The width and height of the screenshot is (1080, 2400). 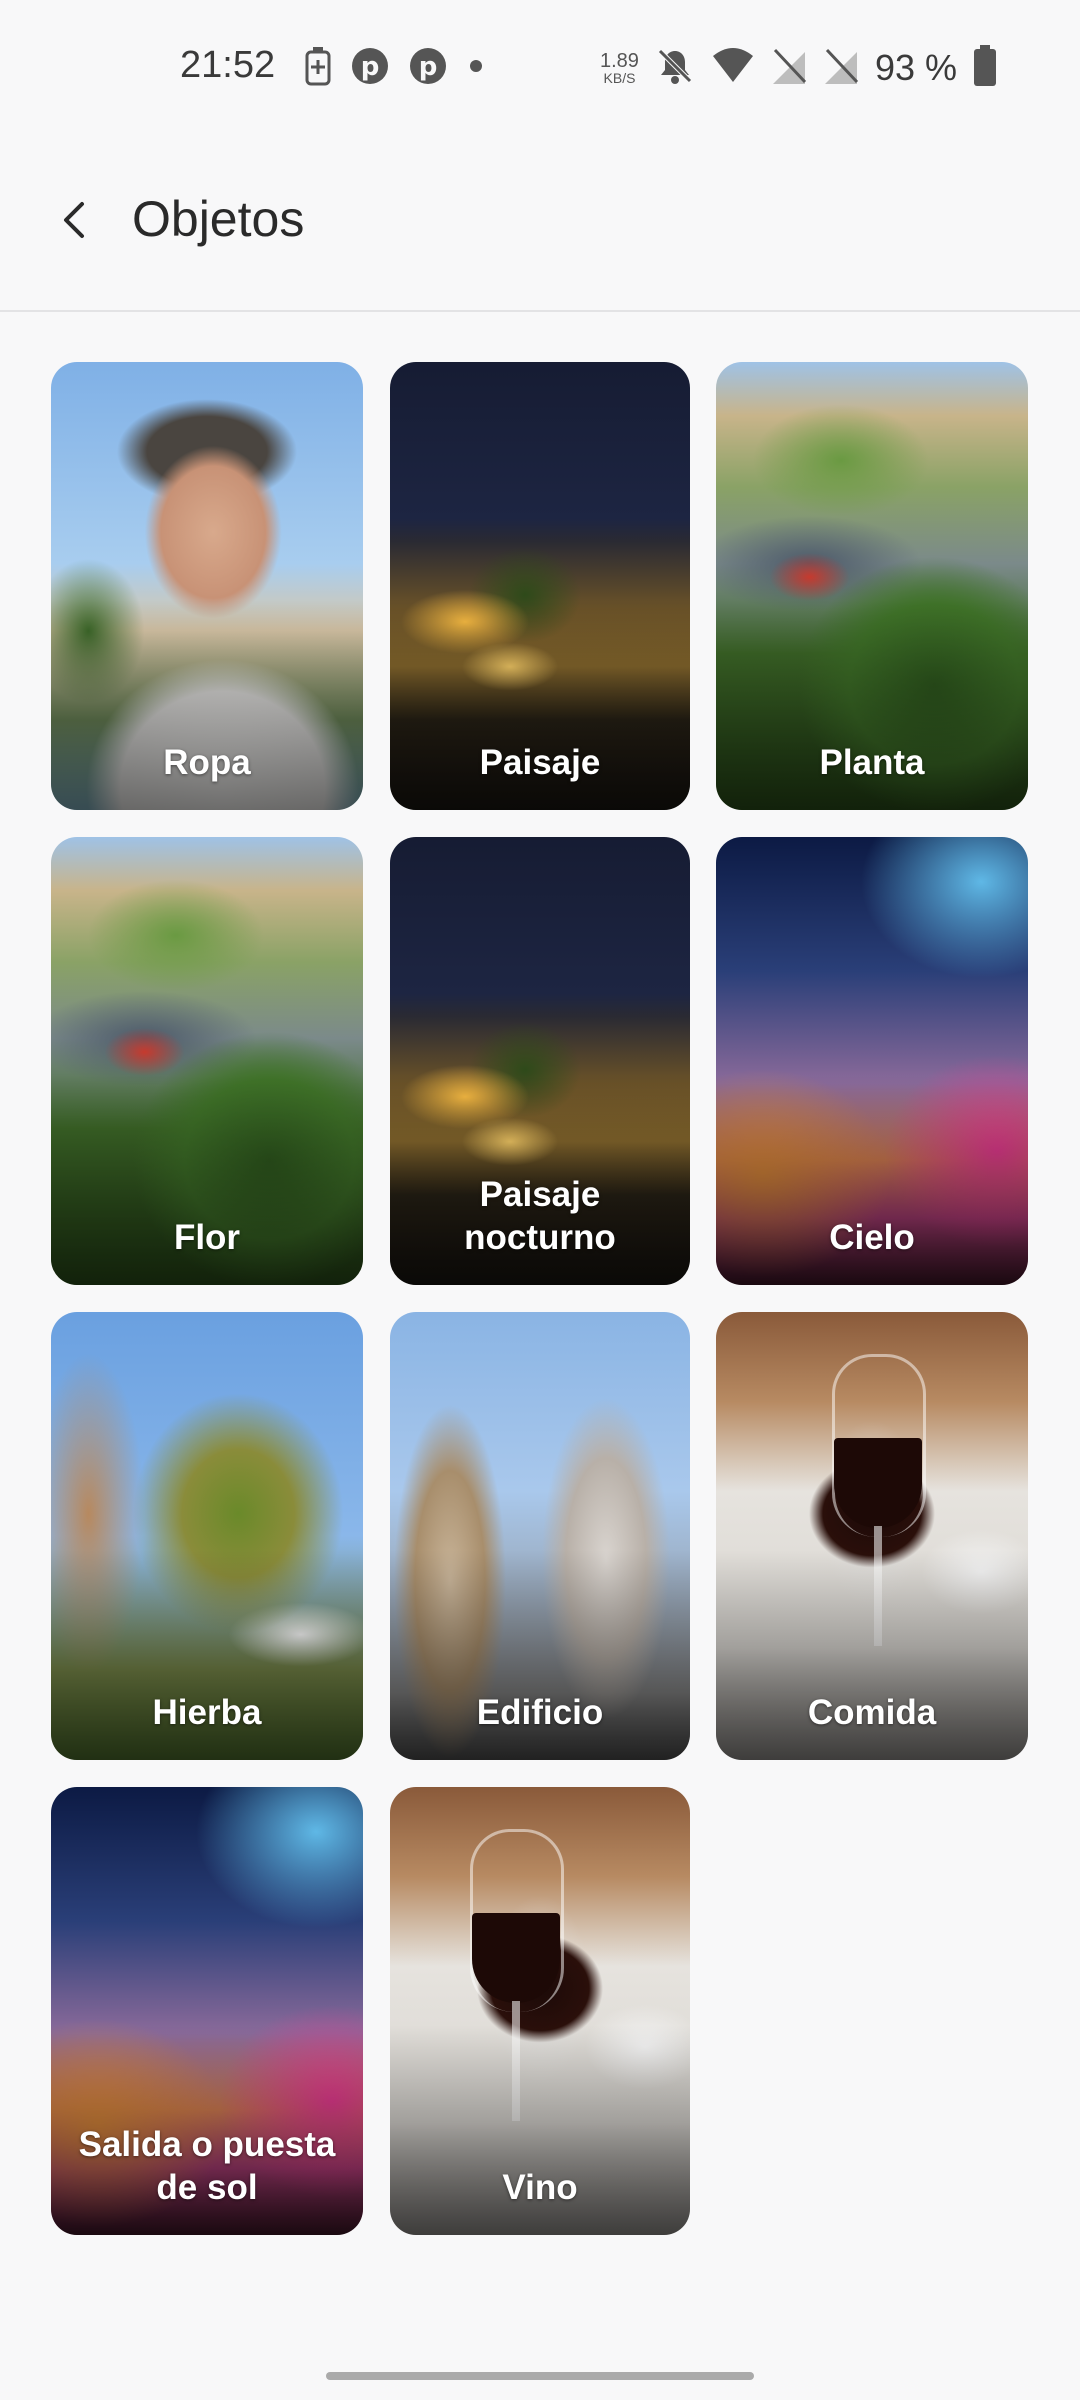 What do you see at coordinates (872, 586) in the screenshot?
I see `tile-planta: Planta` at bounding box center [872, 586].